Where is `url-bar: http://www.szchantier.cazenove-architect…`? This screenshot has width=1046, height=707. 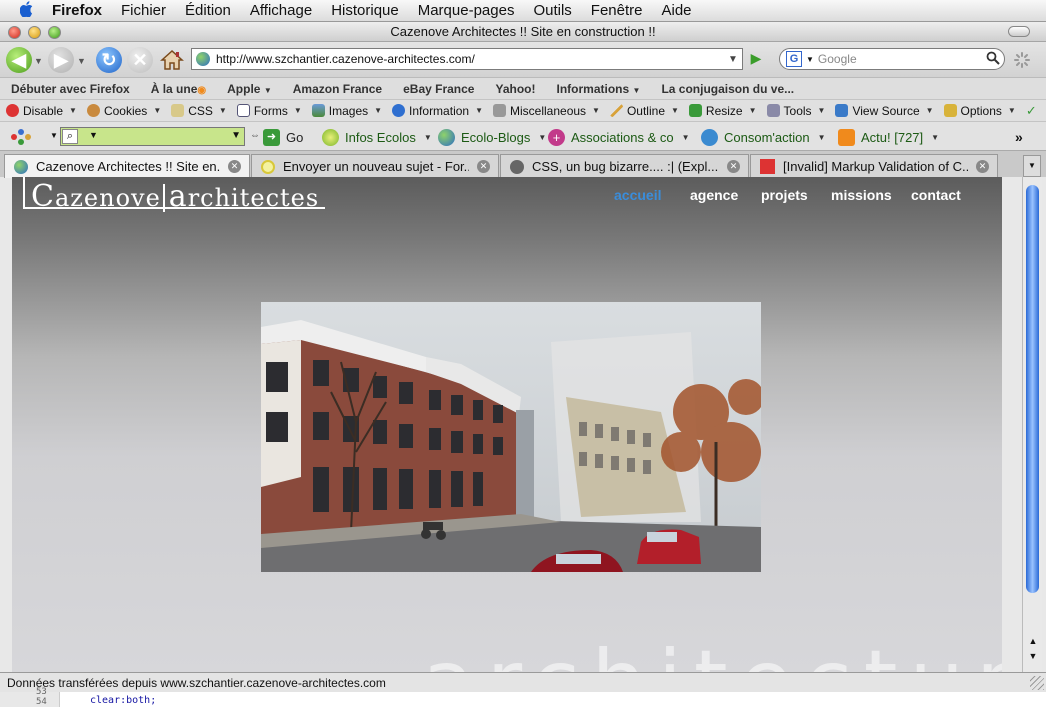
url-bar: http://www.szchantier.cazenove-architect… is located at coordinates (467, 59).